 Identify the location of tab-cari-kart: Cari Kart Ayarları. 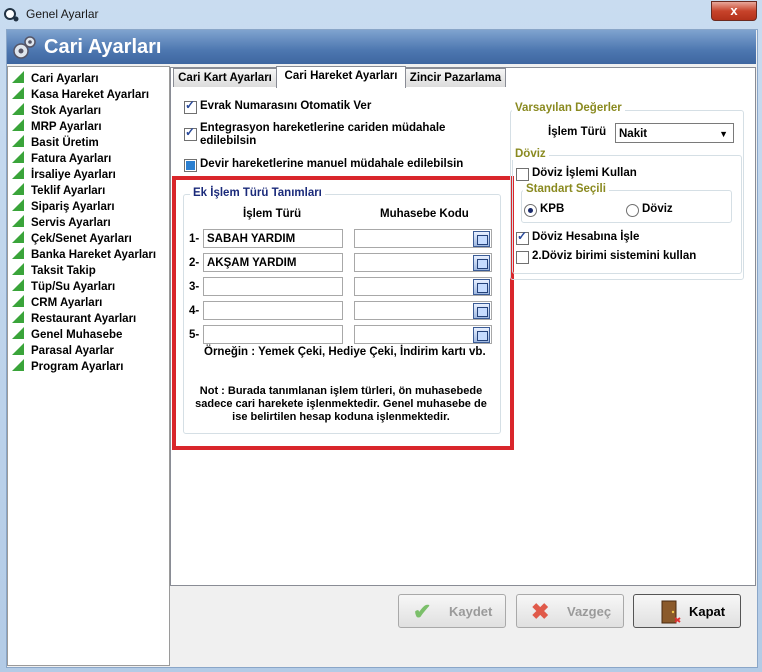
(225, 77).